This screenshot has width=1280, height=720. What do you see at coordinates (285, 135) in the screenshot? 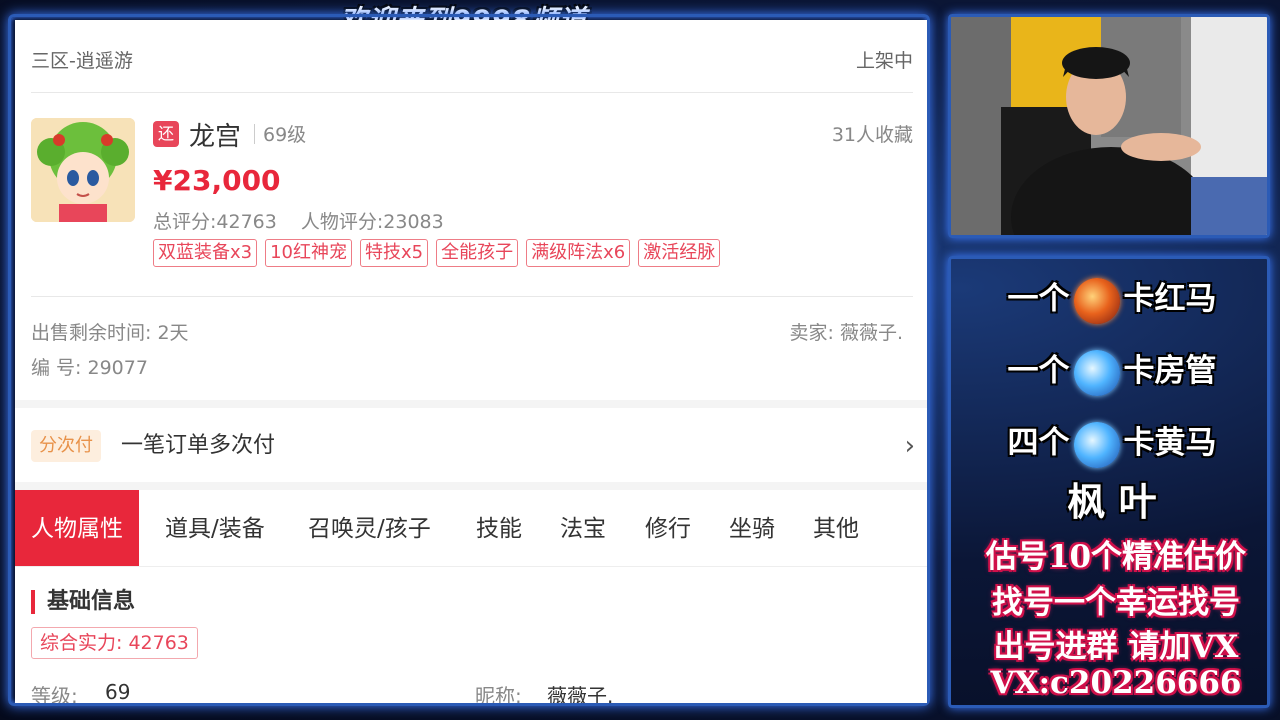
I see `character-level: 69级` at bounding box center [285, 135].